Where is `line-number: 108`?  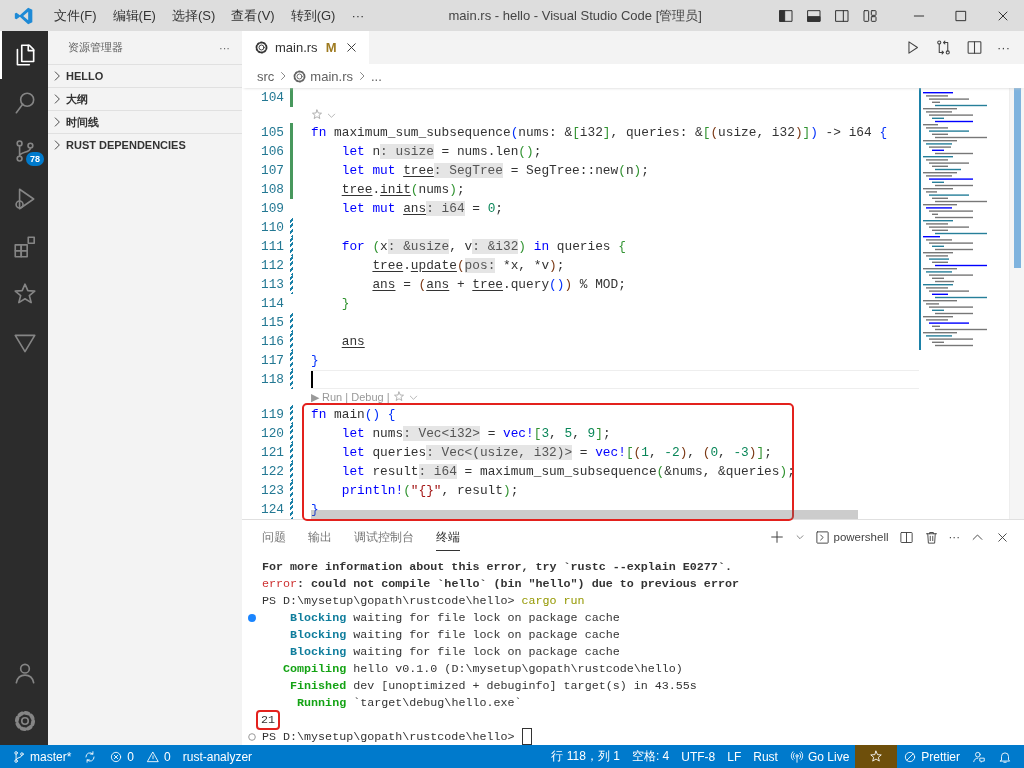 line-number: 108 is located at coordinates (272, 189).